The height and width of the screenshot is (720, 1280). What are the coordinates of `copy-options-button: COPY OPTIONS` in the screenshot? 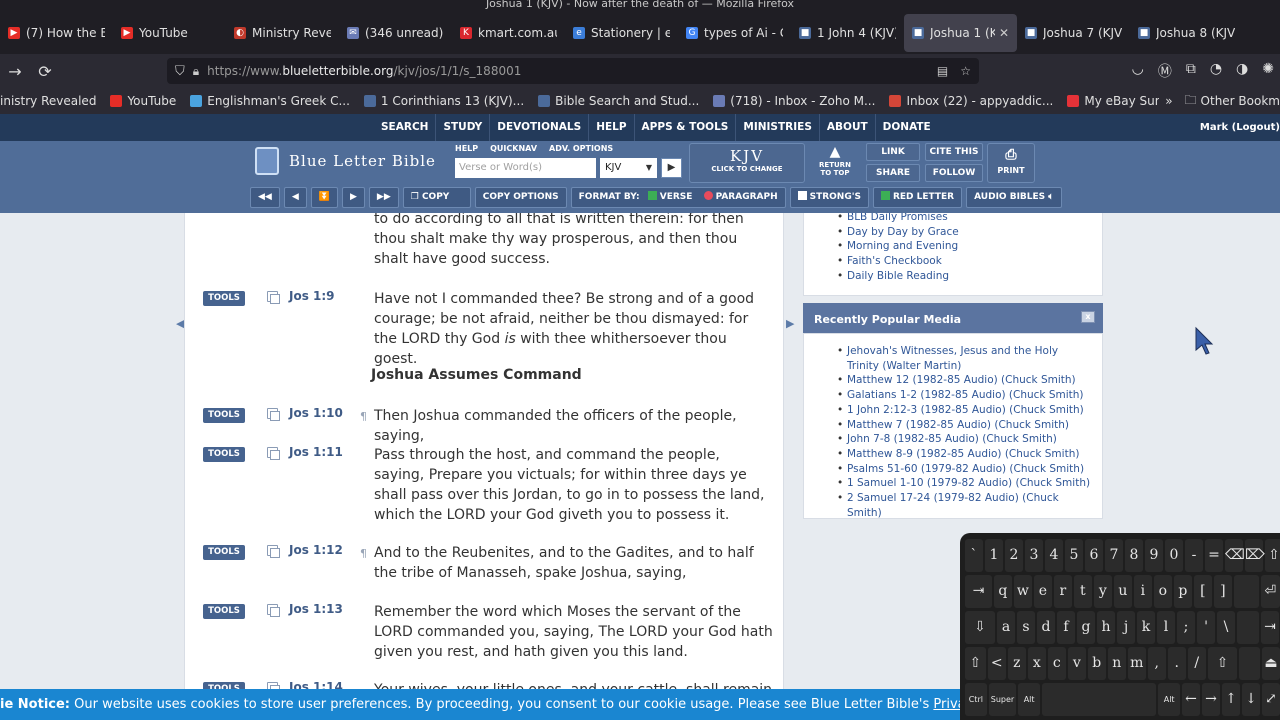 It's located at (520, 197).